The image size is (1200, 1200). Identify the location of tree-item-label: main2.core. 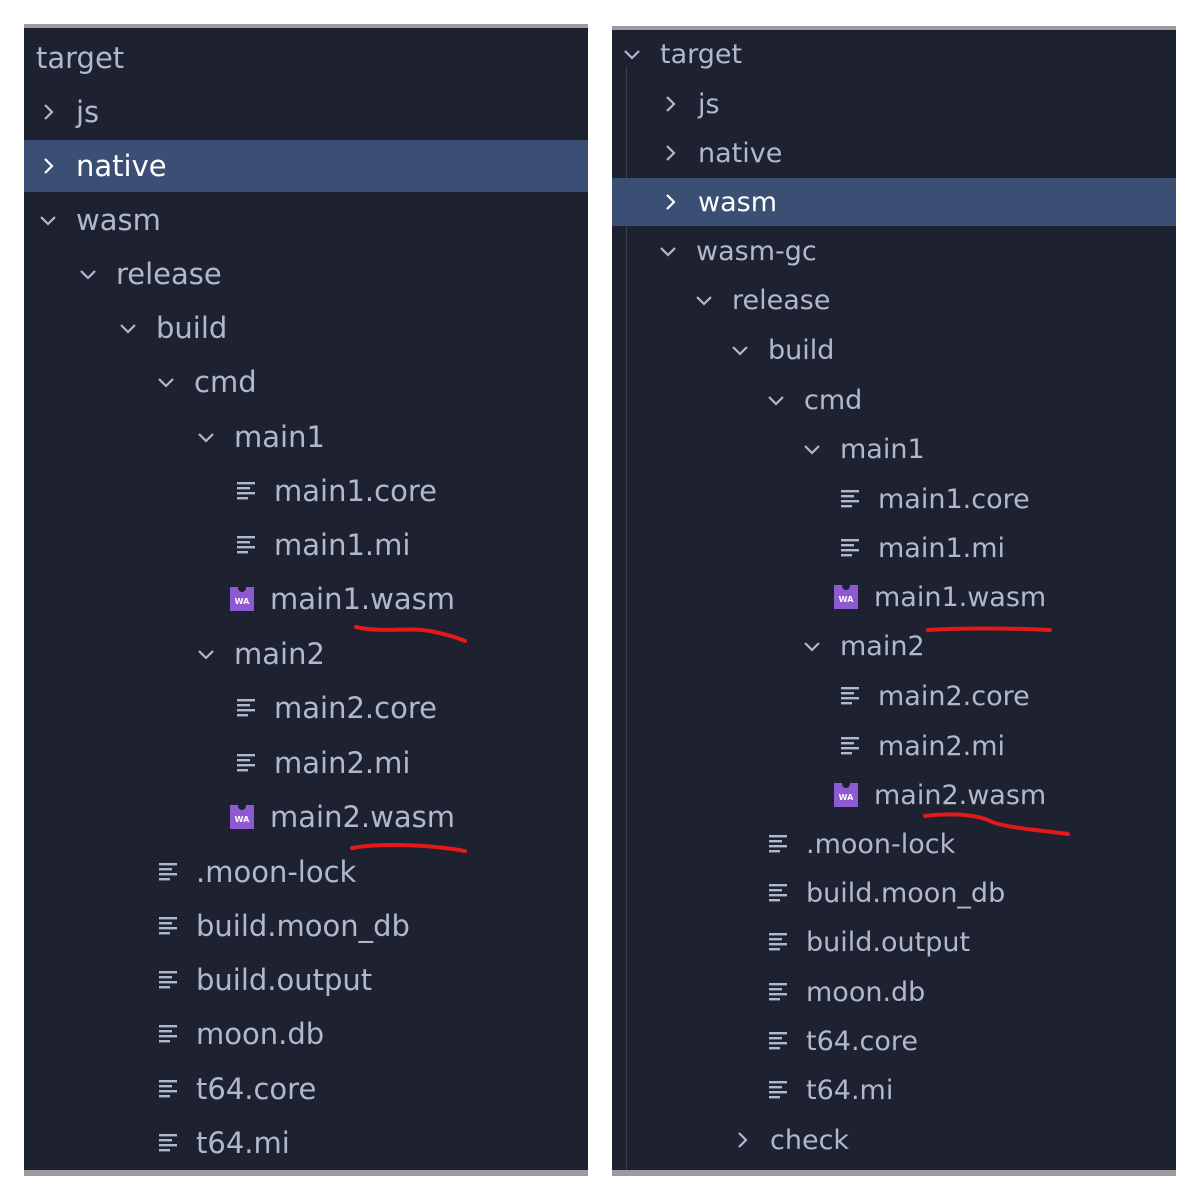
(355, 708).